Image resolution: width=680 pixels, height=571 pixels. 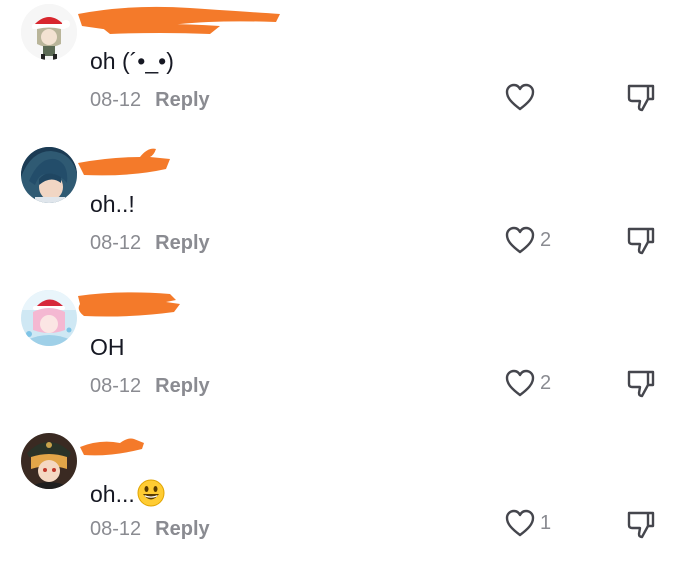 I want to click on comment-text: OH, so click(x=107, y=347).